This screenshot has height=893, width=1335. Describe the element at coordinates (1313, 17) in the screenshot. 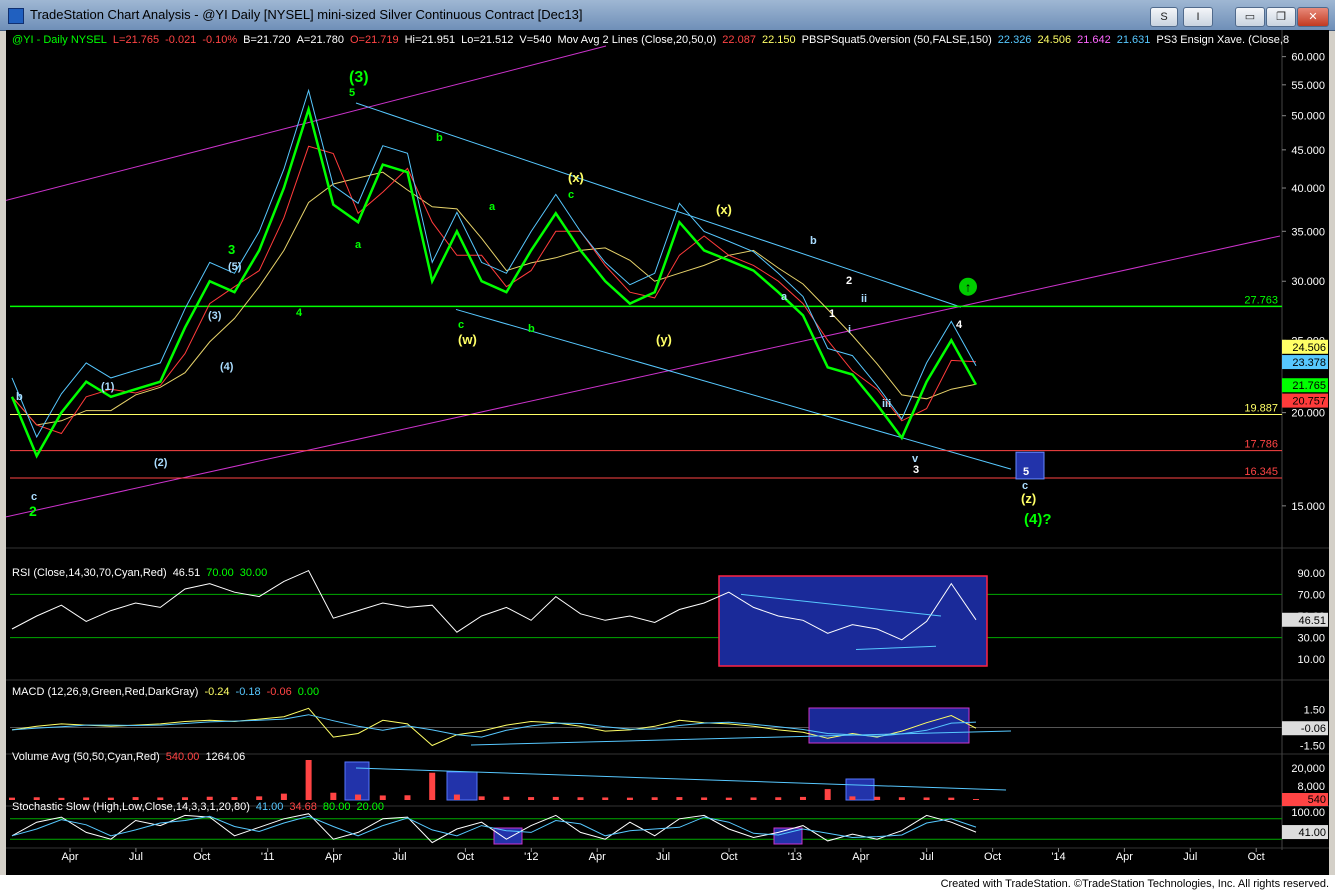

I see `close-button: ✕` at that location.